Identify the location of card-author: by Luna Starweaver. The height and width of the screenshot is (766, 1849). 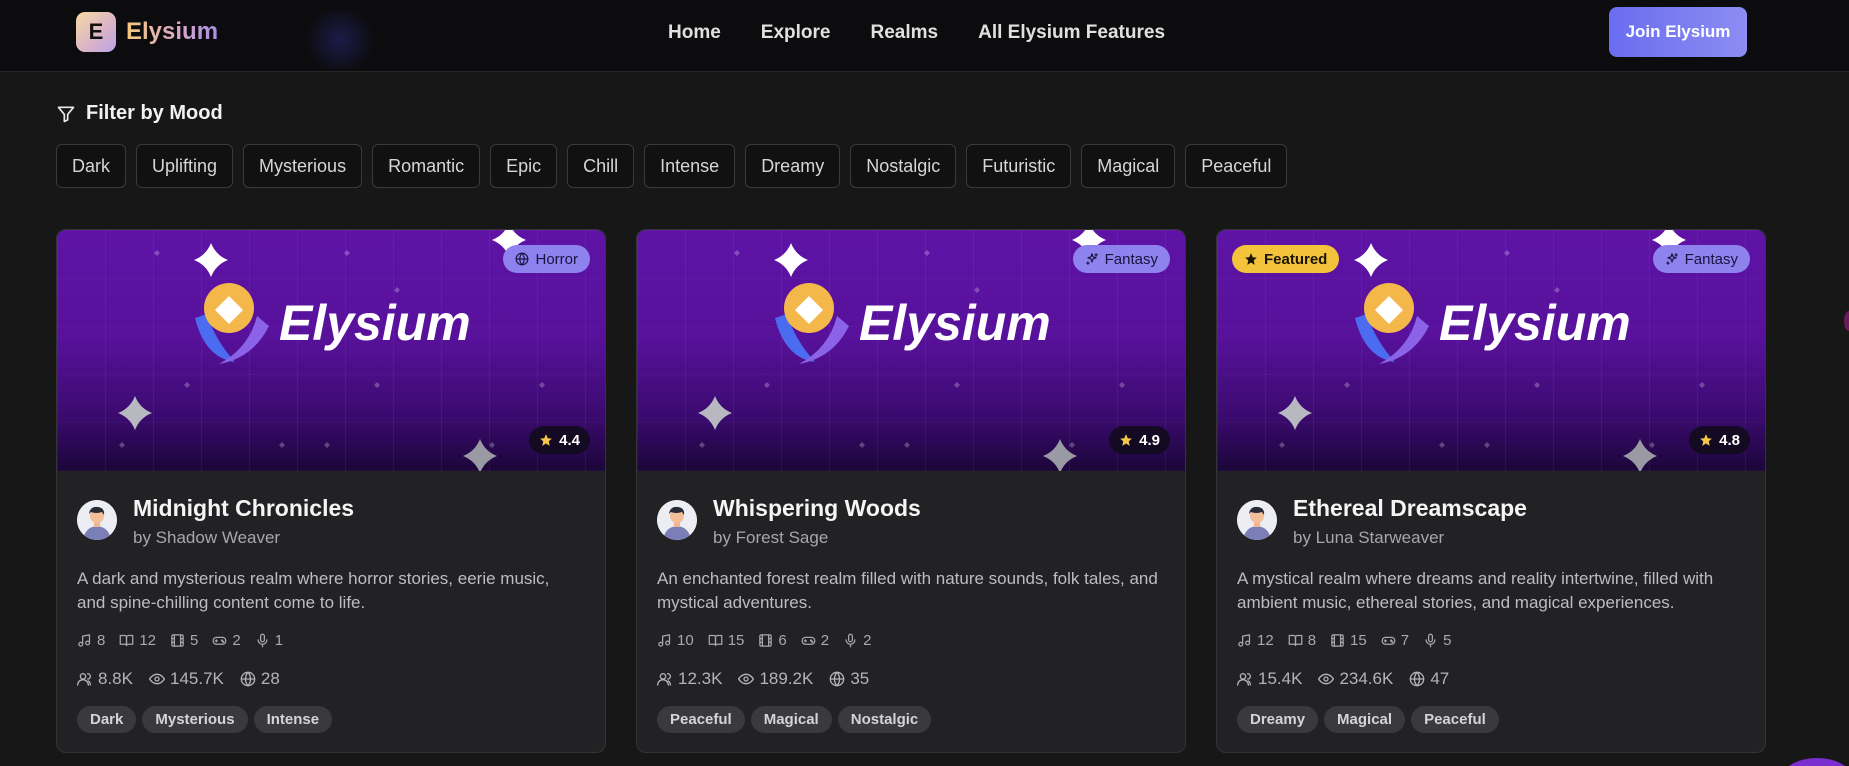
(1368, 538).